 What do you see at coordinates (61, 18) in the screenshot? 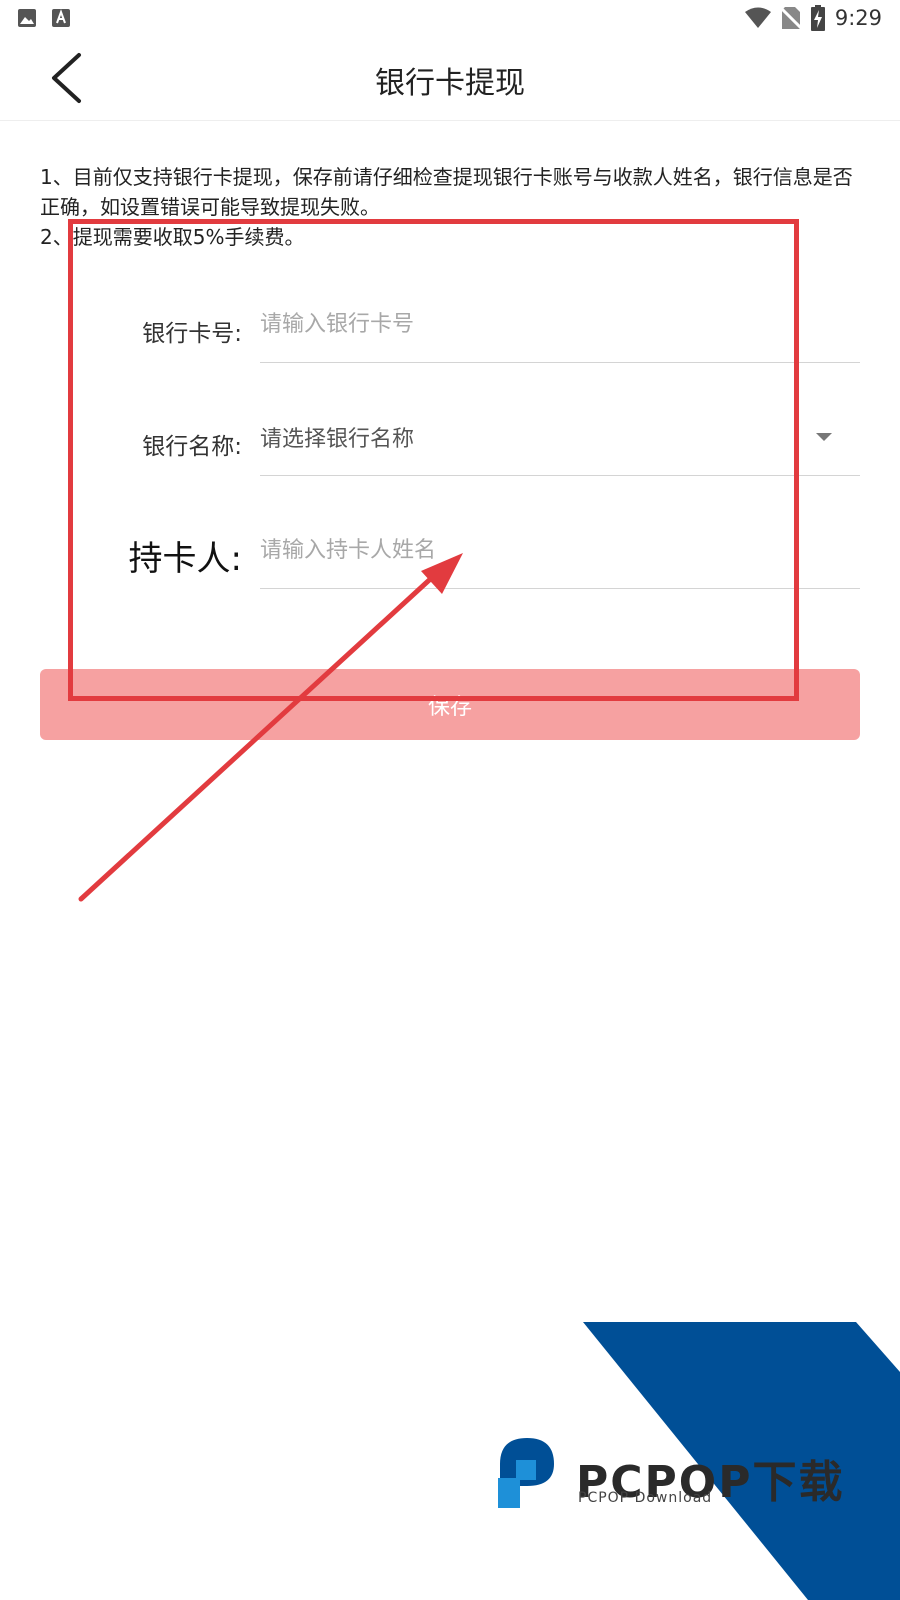
I see `text-a-icon` at bounding box center [61, 18].